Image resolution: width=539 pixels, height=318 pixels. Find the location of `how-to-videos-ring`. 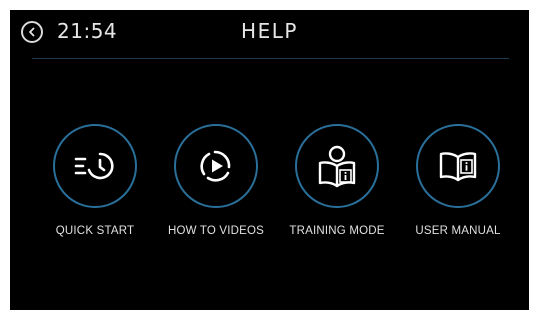

how-to-videos-ring is located at coordinates (216, 166).